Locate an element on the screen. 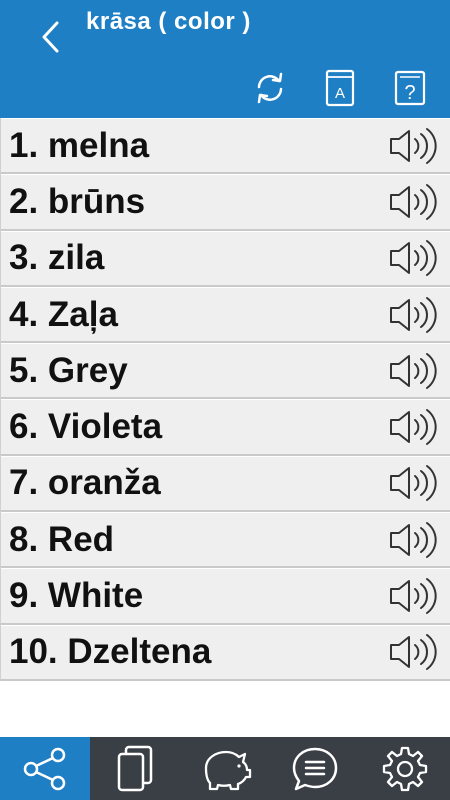  refresh-button is located at coordinates (270, 88).